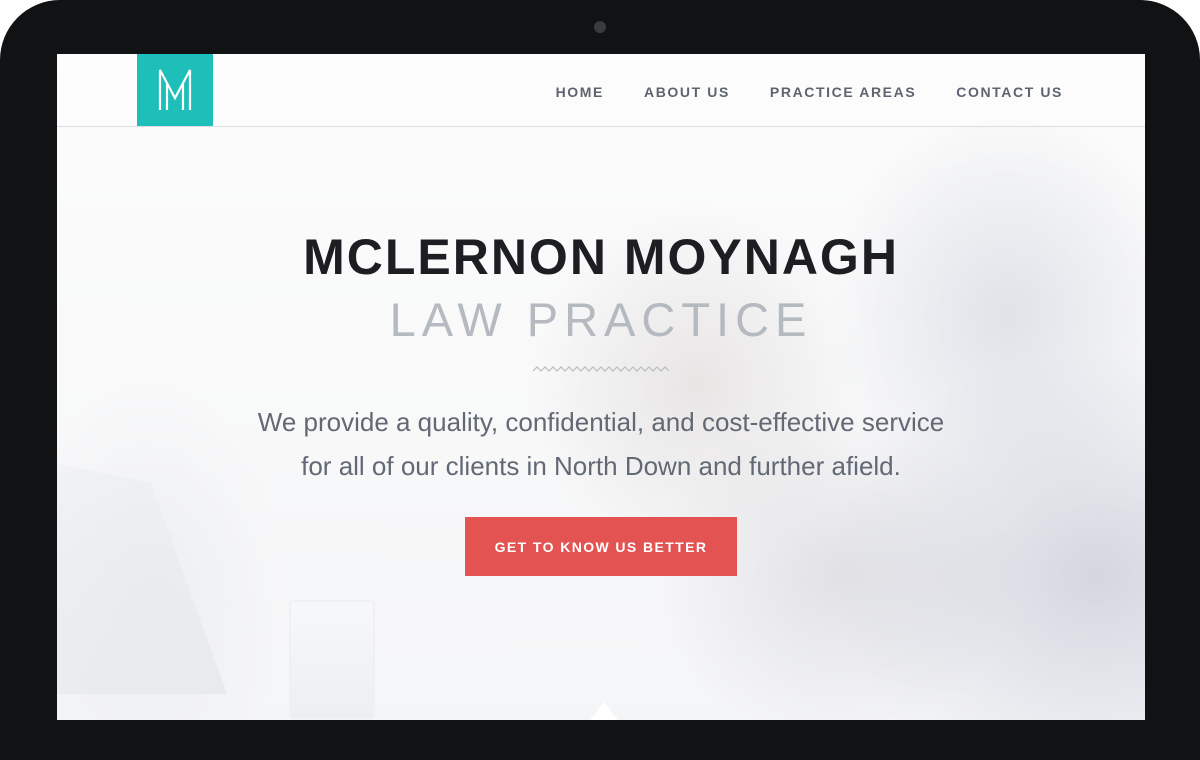 The width and height of the screenshot is (1200, 760). What do you see at coordinates (604, 711) in the screenshot?
I see `caret-up-icon` at bounding box center [604, 711].